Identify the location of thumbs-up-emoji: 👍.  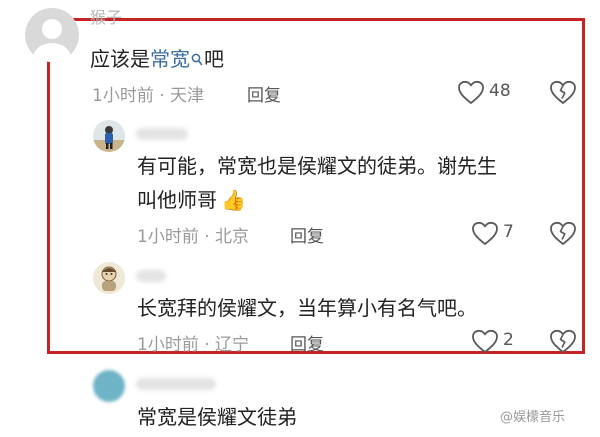
(233, 200).